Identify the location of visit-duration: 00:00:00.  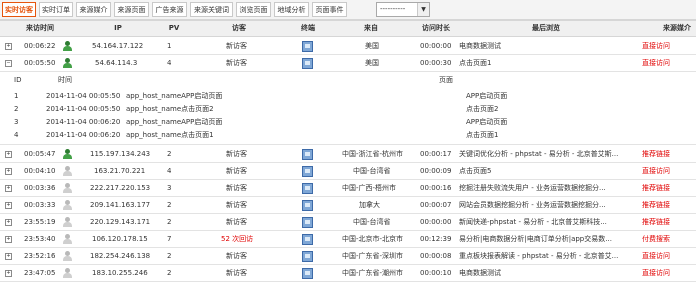
(436, 222).